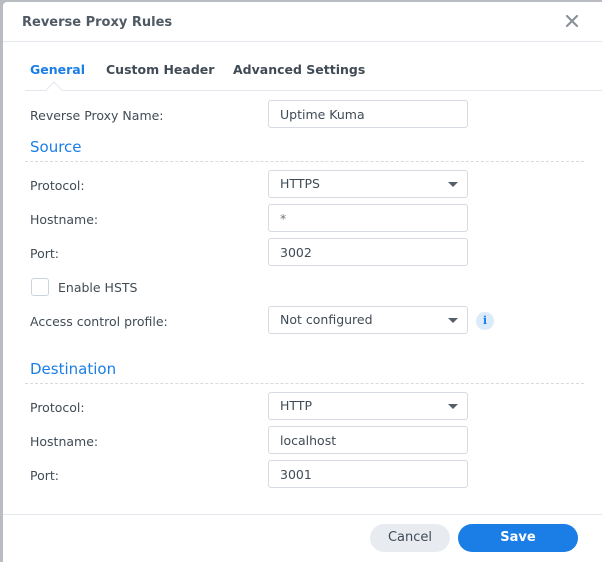 The height and width of the screenshot is (562, 602). I want to click on close-icon, so click(572, 21).